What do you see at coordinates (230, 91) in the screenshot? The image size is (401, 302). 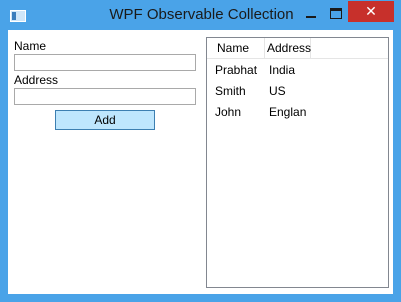 I see `cell-name: Smith` at bounding box center [230, 91].